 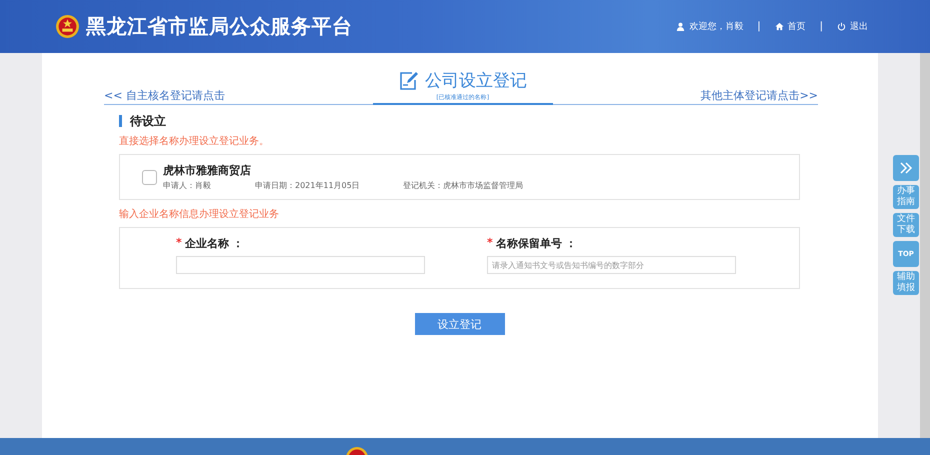 What do you see at coordinates (164, 96) in the screenshot?
I see `self-naming-link: << 自主核名登记请点击` at bounding box center [164, 96].